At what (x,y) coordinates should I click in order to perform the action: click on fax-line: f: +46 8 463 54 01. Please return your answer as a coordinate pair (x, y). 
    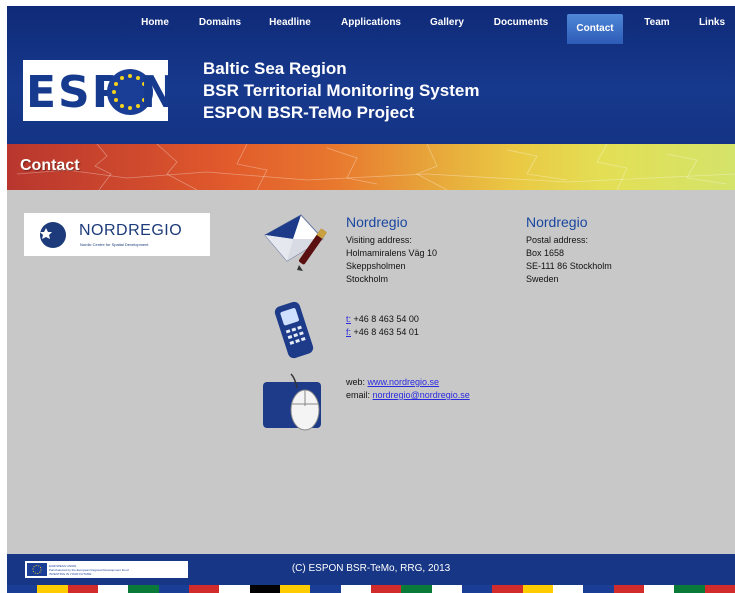
    Looking at the image, I should click on (382, 332).